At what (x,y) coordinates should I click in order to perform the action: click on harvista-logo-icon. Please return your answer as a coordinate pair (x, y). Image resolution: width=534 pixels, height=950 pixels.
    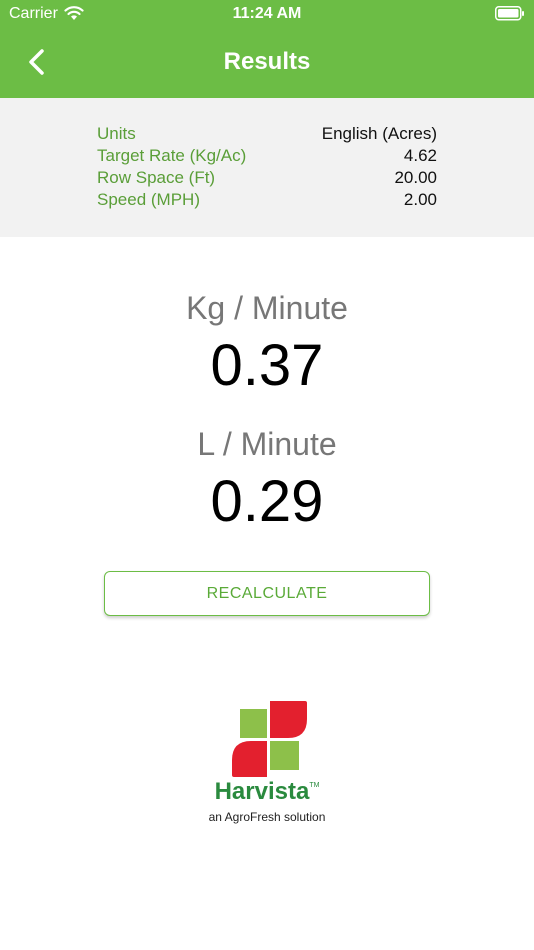
    Looking at the image, I should click on (269, 739).